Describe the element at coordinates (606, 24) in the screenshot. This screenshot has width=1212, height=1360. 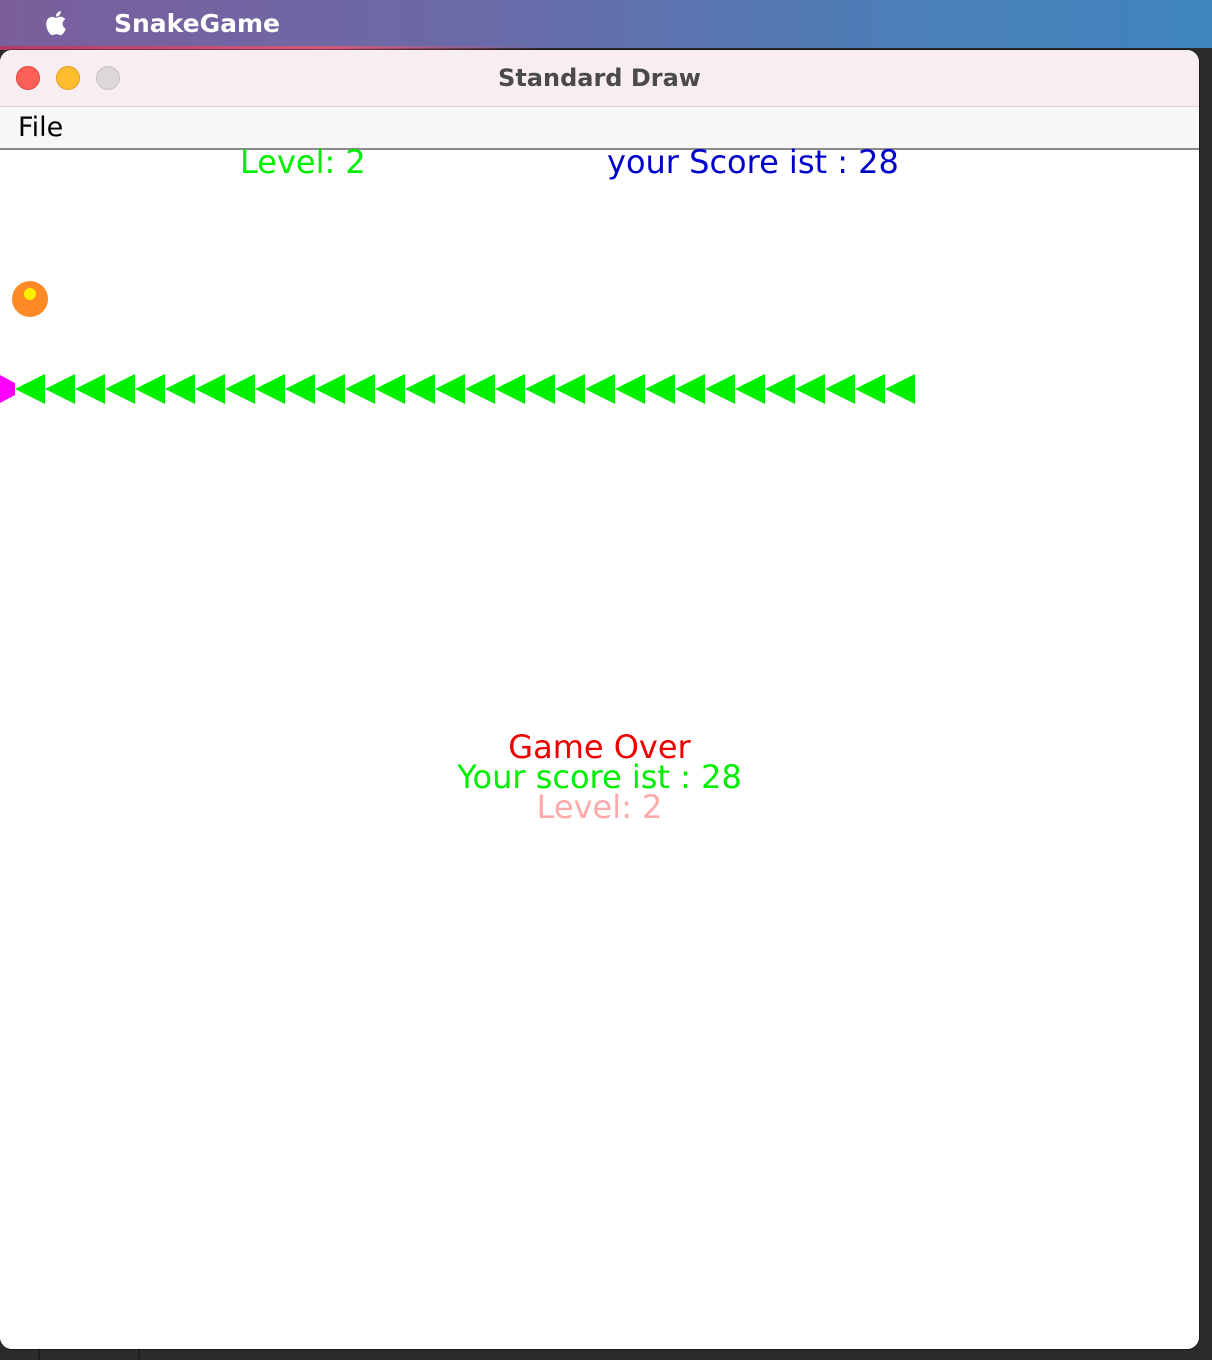
I see `macos-menu-bar: SnakeGame` at that location.